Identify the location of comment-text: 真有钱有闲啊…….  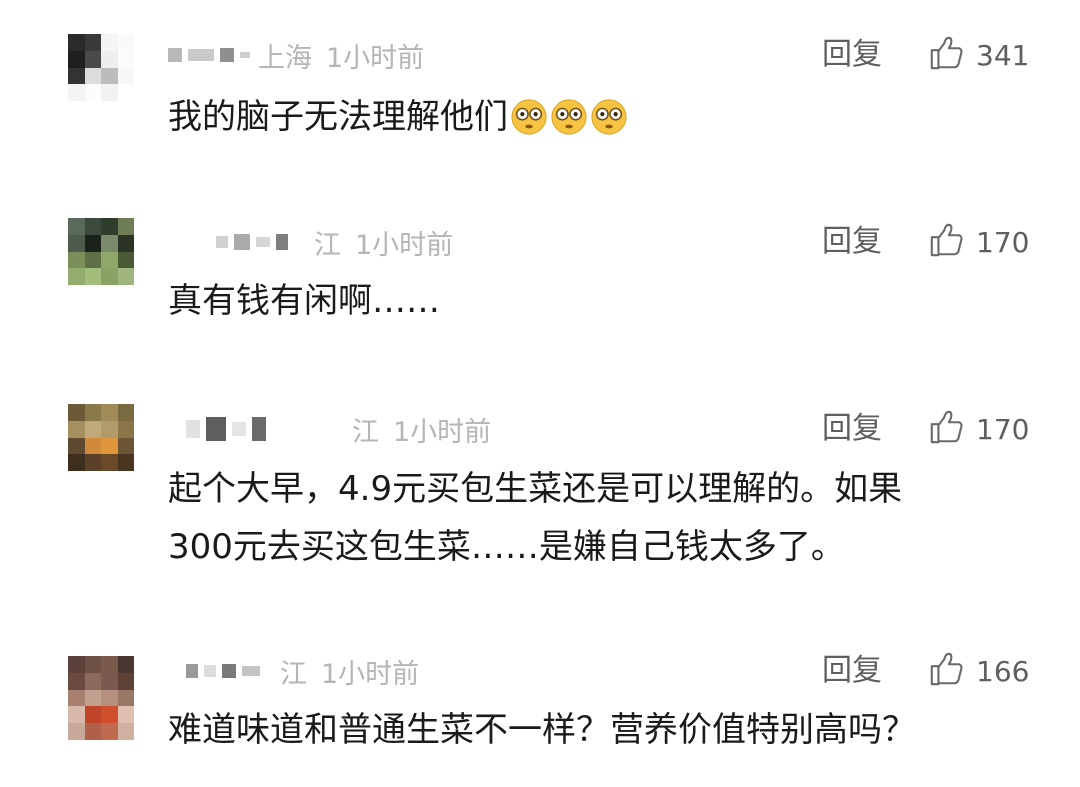
(304, 301).